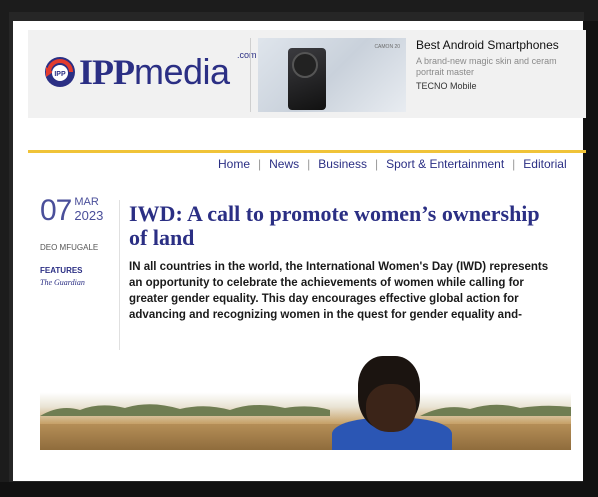 The image size is (598, 497). Describe the element at coordinates (299, 489) in the screenshot. I see `bottom-edge` at that location.